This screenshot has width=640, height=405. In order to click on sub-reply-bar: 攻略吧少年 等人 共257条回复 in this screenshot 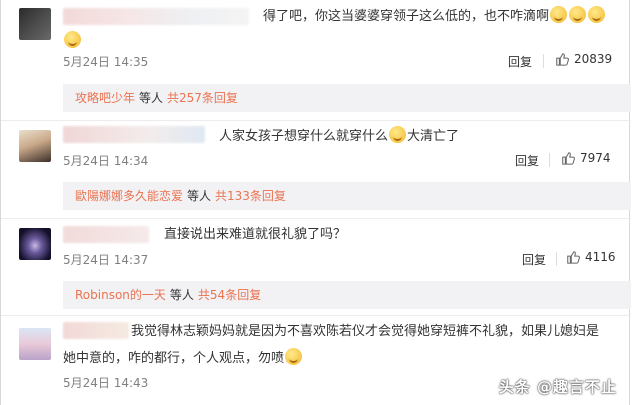, I will do `click(347, 98)`.